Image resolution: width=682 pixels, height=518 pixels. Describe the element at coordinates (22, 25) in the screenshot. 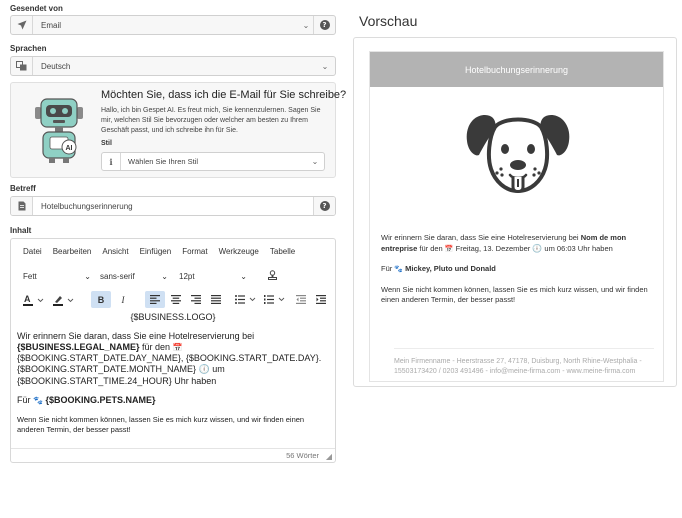

I see `send-icon` at that location.